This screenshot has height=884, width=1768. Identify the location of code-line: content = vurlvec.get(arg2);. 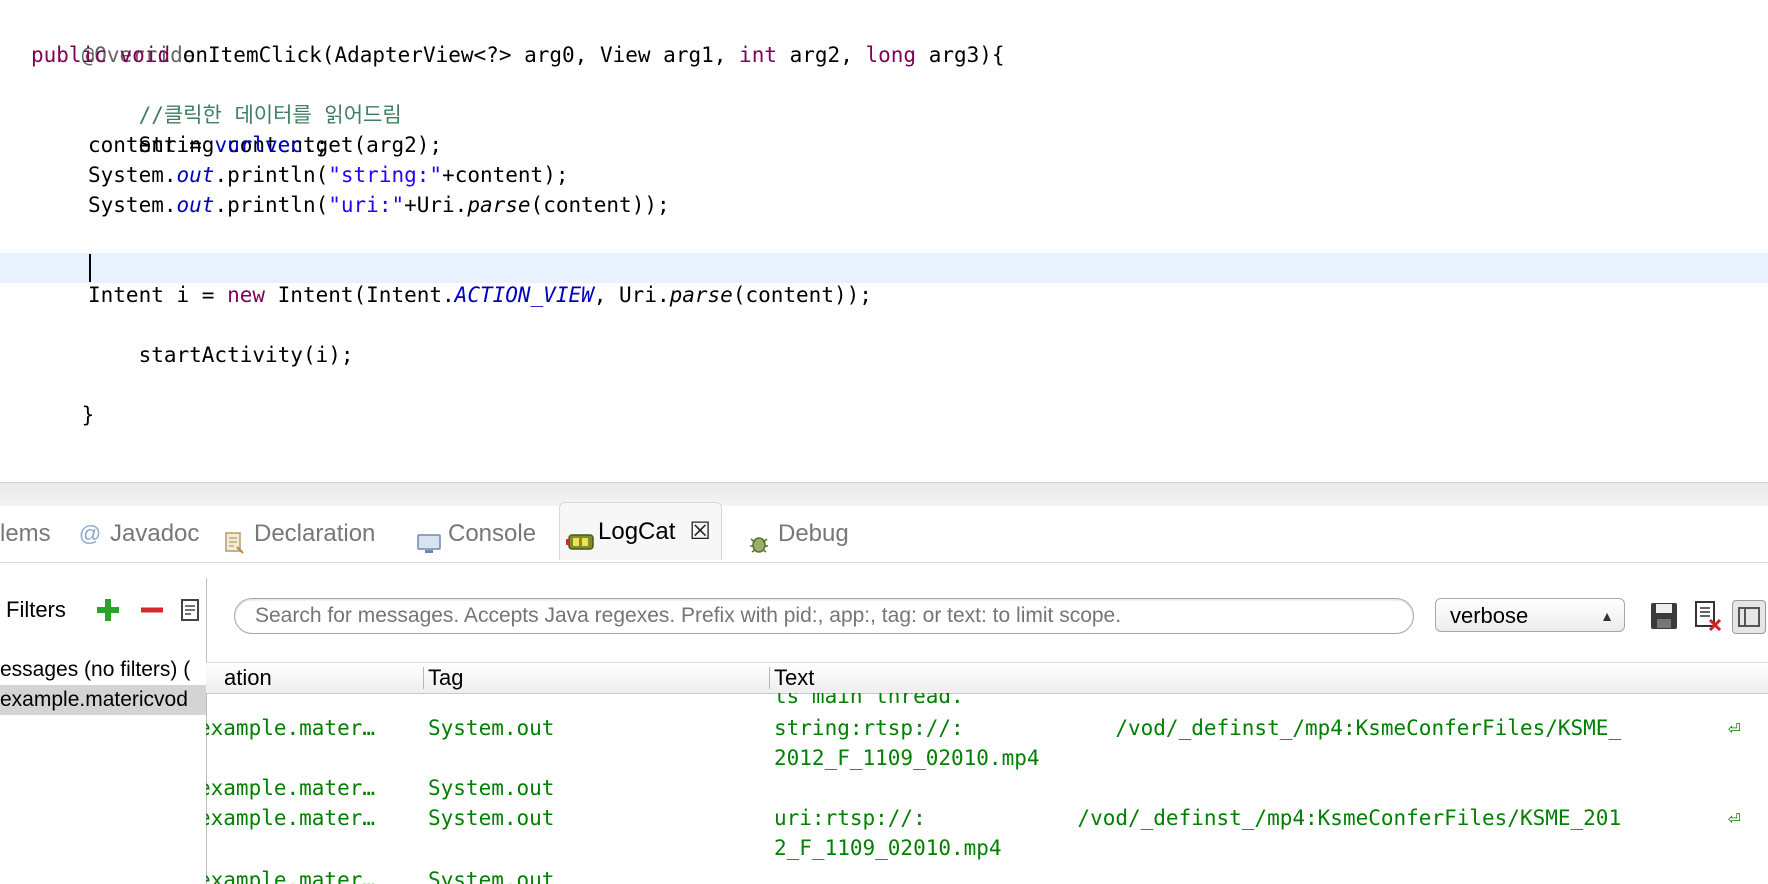
(265, 145).